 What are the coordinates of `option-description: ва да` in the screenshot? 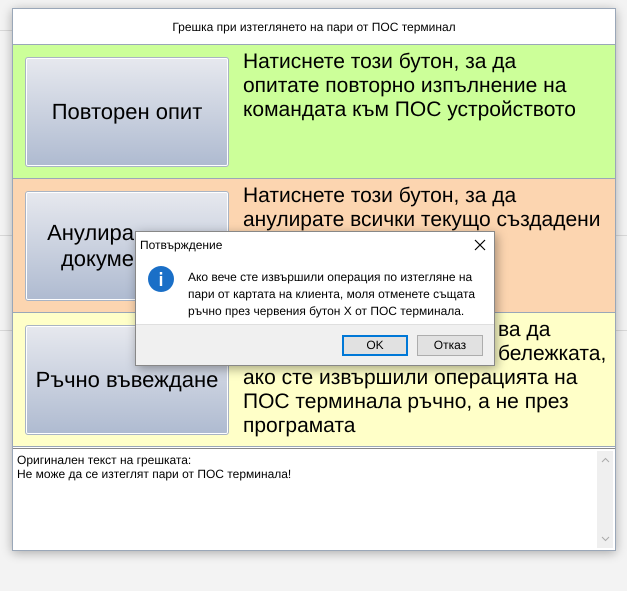 It's located at (524, 330).